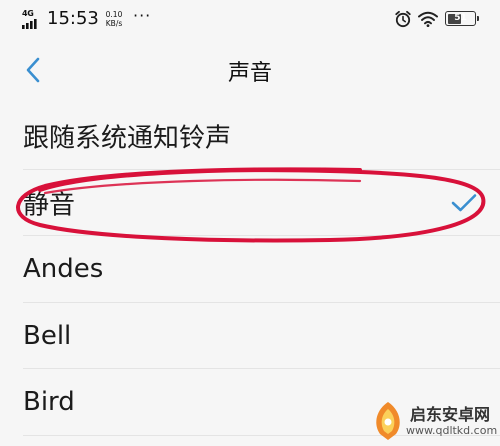 This screenshot has width=500, height=446. What do you see at coordinates (47, 335) in the screenshot?
I see `list-item-label: Bell` at bounding box center [47, 335].